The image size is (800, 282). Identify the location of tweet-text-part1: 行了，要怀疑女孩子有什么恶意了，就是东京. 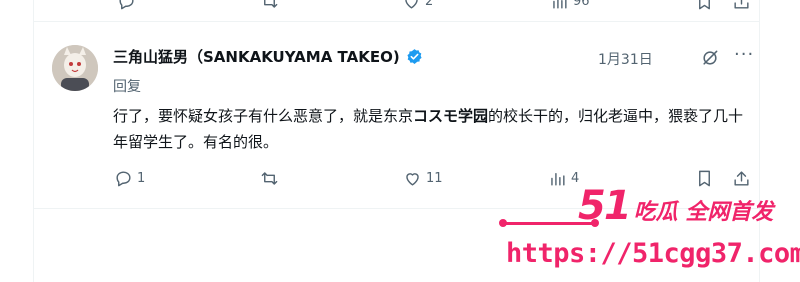
(263, 116).